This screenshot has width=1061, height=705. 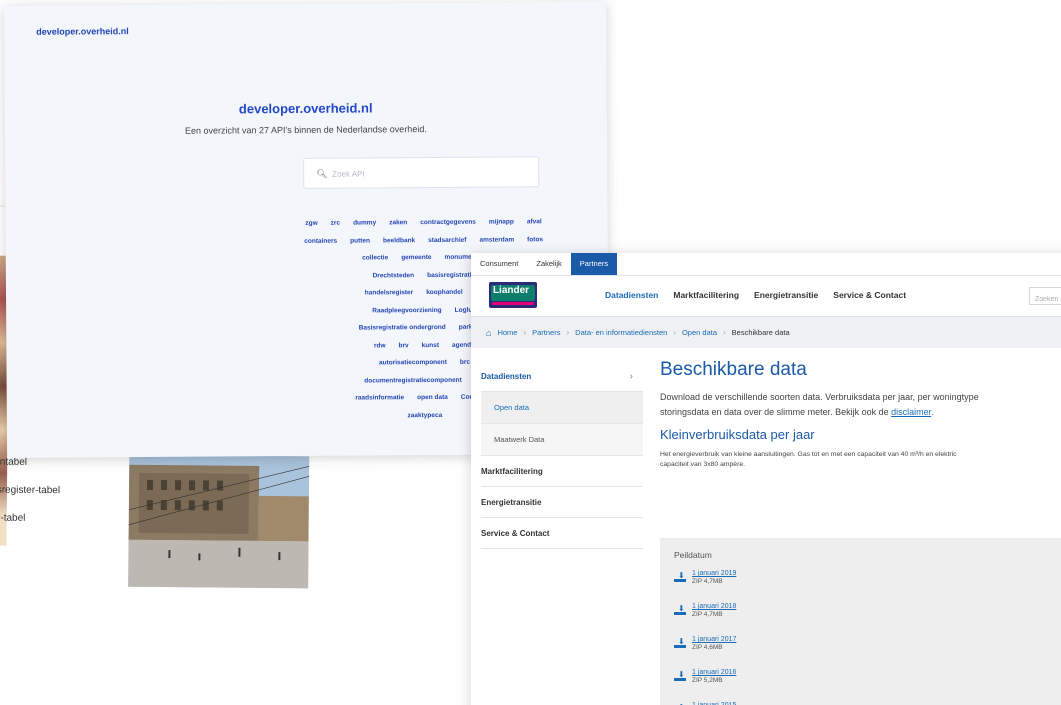 I want to click on download-text: 1 januari 2019 ZIP 4,7MB, so click(x=714, y=577).